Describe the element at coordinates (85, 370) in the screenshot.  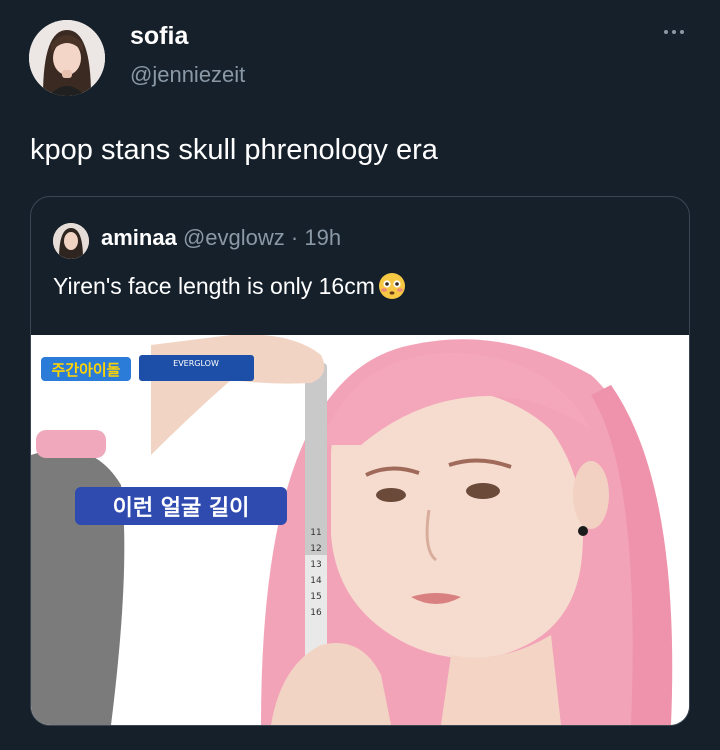
I see `show-logo: 주간아이돌` at that location.